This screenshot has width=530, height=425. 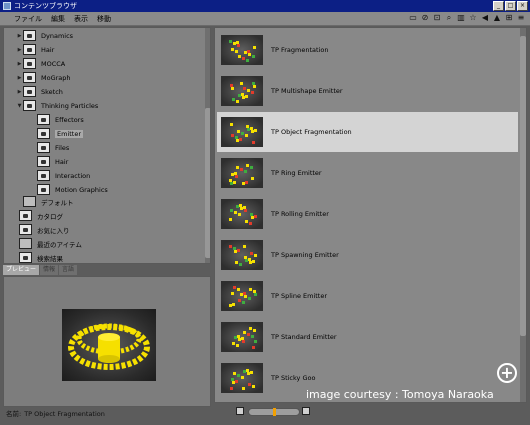 I want to click on content-scrollbar, so click(x=523, y=215).